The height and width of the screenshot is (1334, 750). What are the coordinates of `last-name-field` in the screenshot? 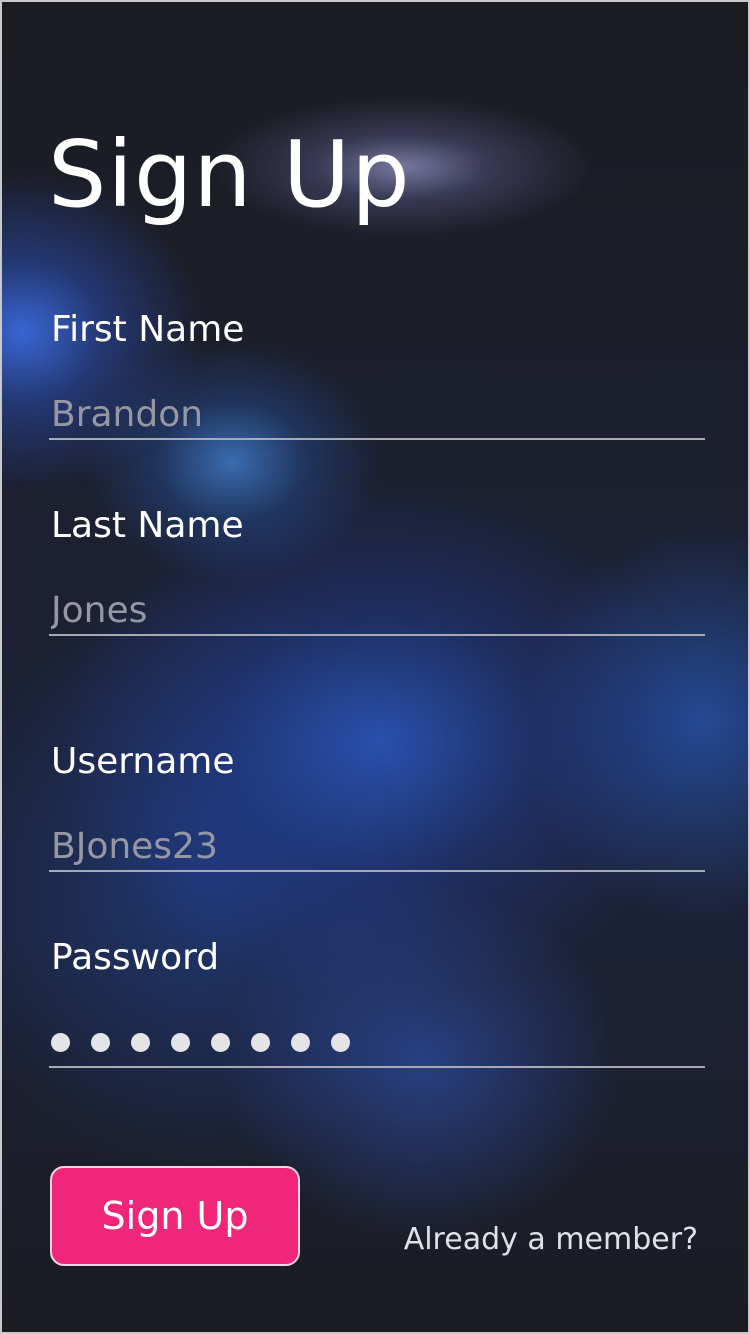 It's located at (377, 611).